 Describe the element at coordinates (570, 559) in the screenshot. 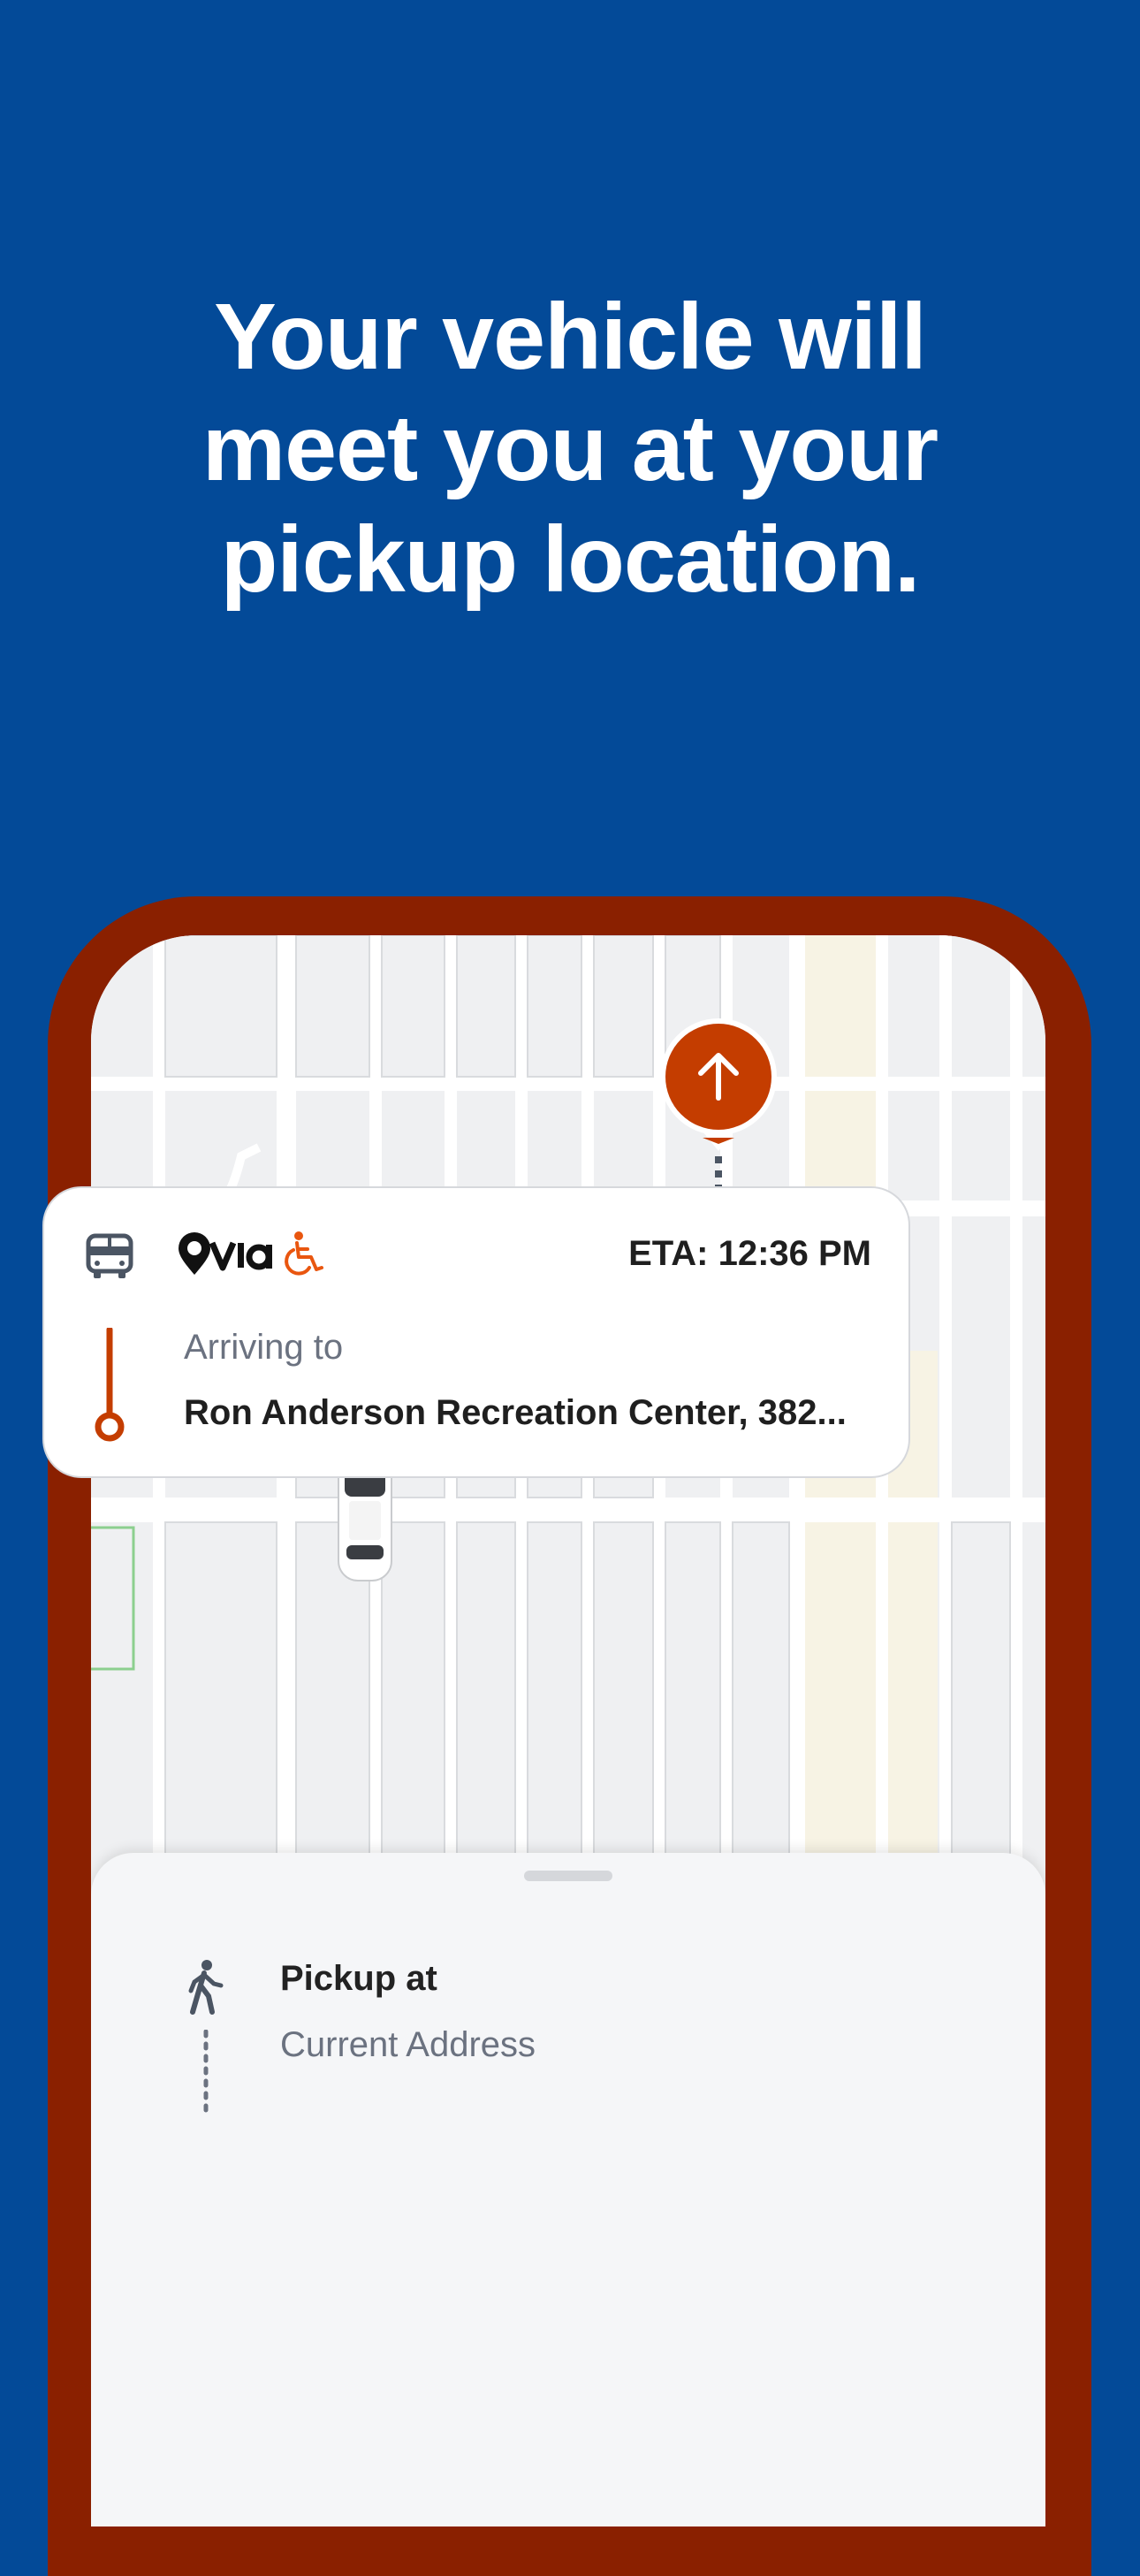

I see `headline-line-3: pickup location.` at that location.